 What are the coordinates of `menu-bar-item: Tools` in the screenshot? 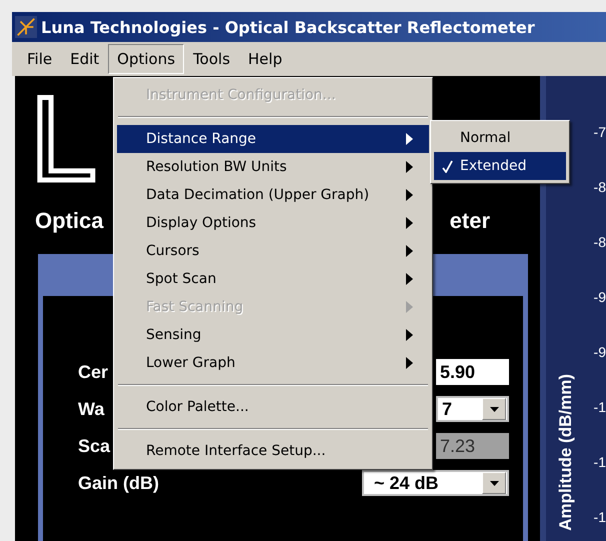 It's located at (212, 59).